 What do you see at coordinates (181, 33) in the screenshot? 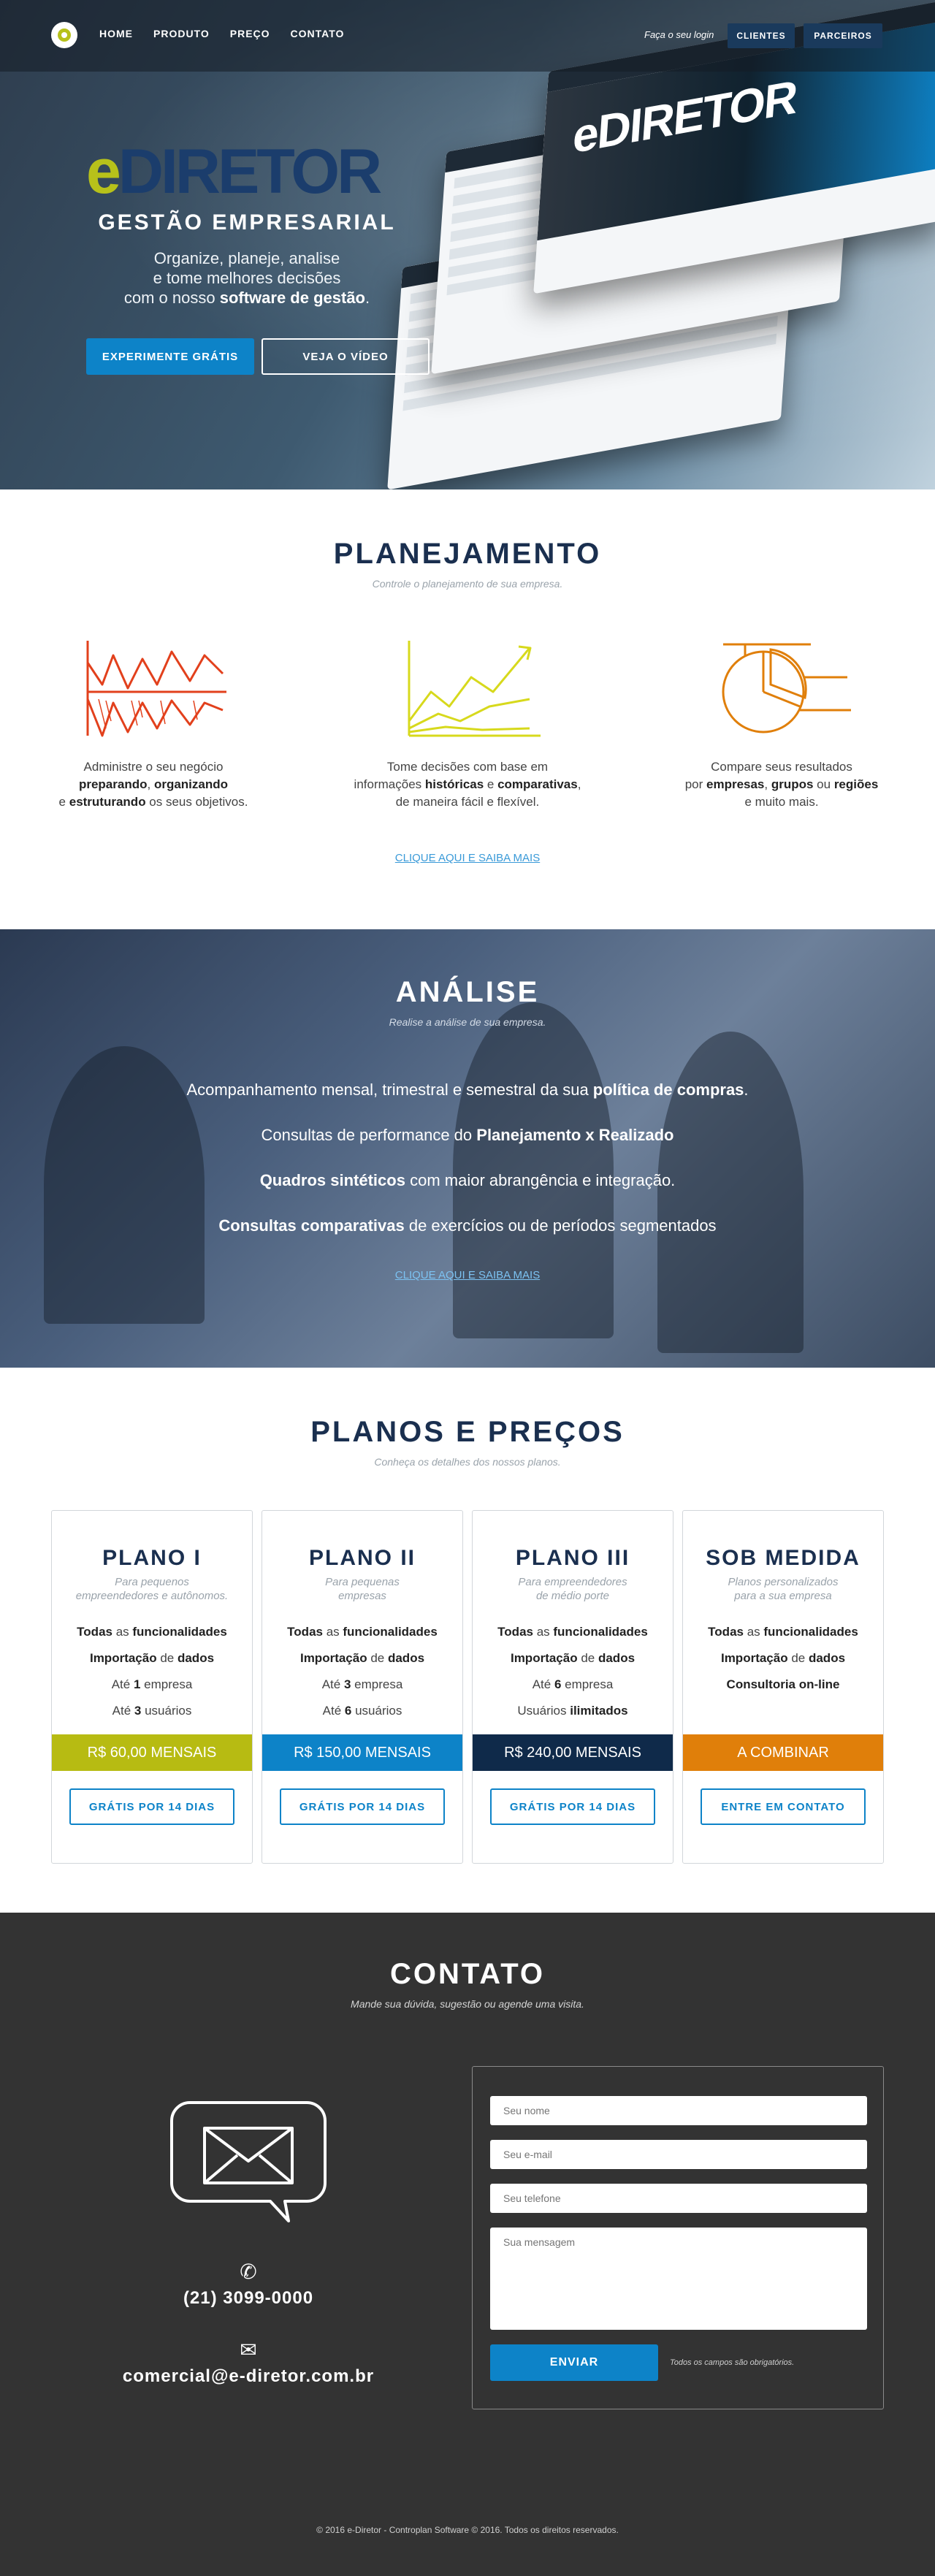
I see `nav-produto: PRODUTO` at bounding box center [181, 33].